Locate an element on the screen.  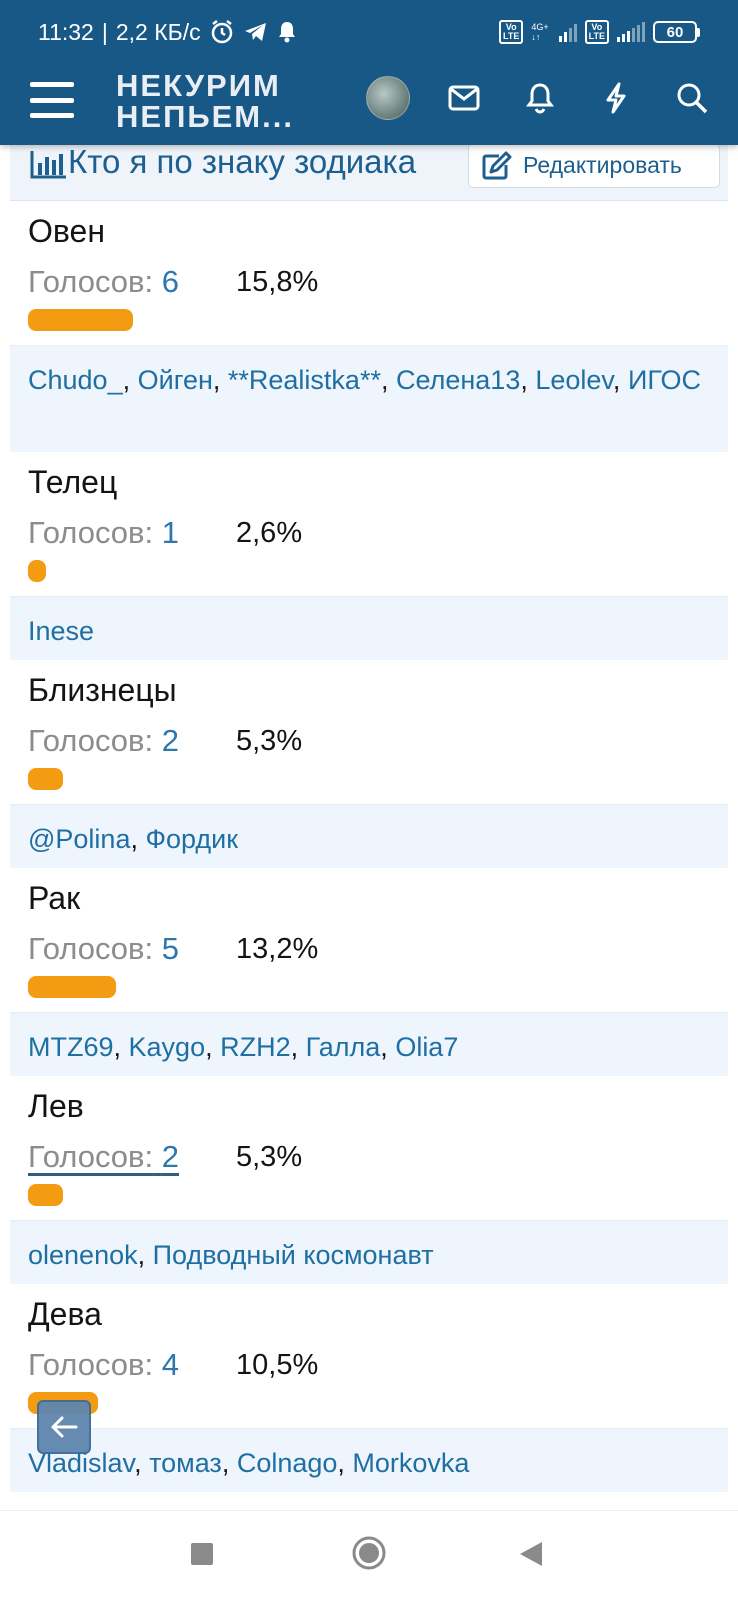
alarm-icon is located at coordinates (222, 32).